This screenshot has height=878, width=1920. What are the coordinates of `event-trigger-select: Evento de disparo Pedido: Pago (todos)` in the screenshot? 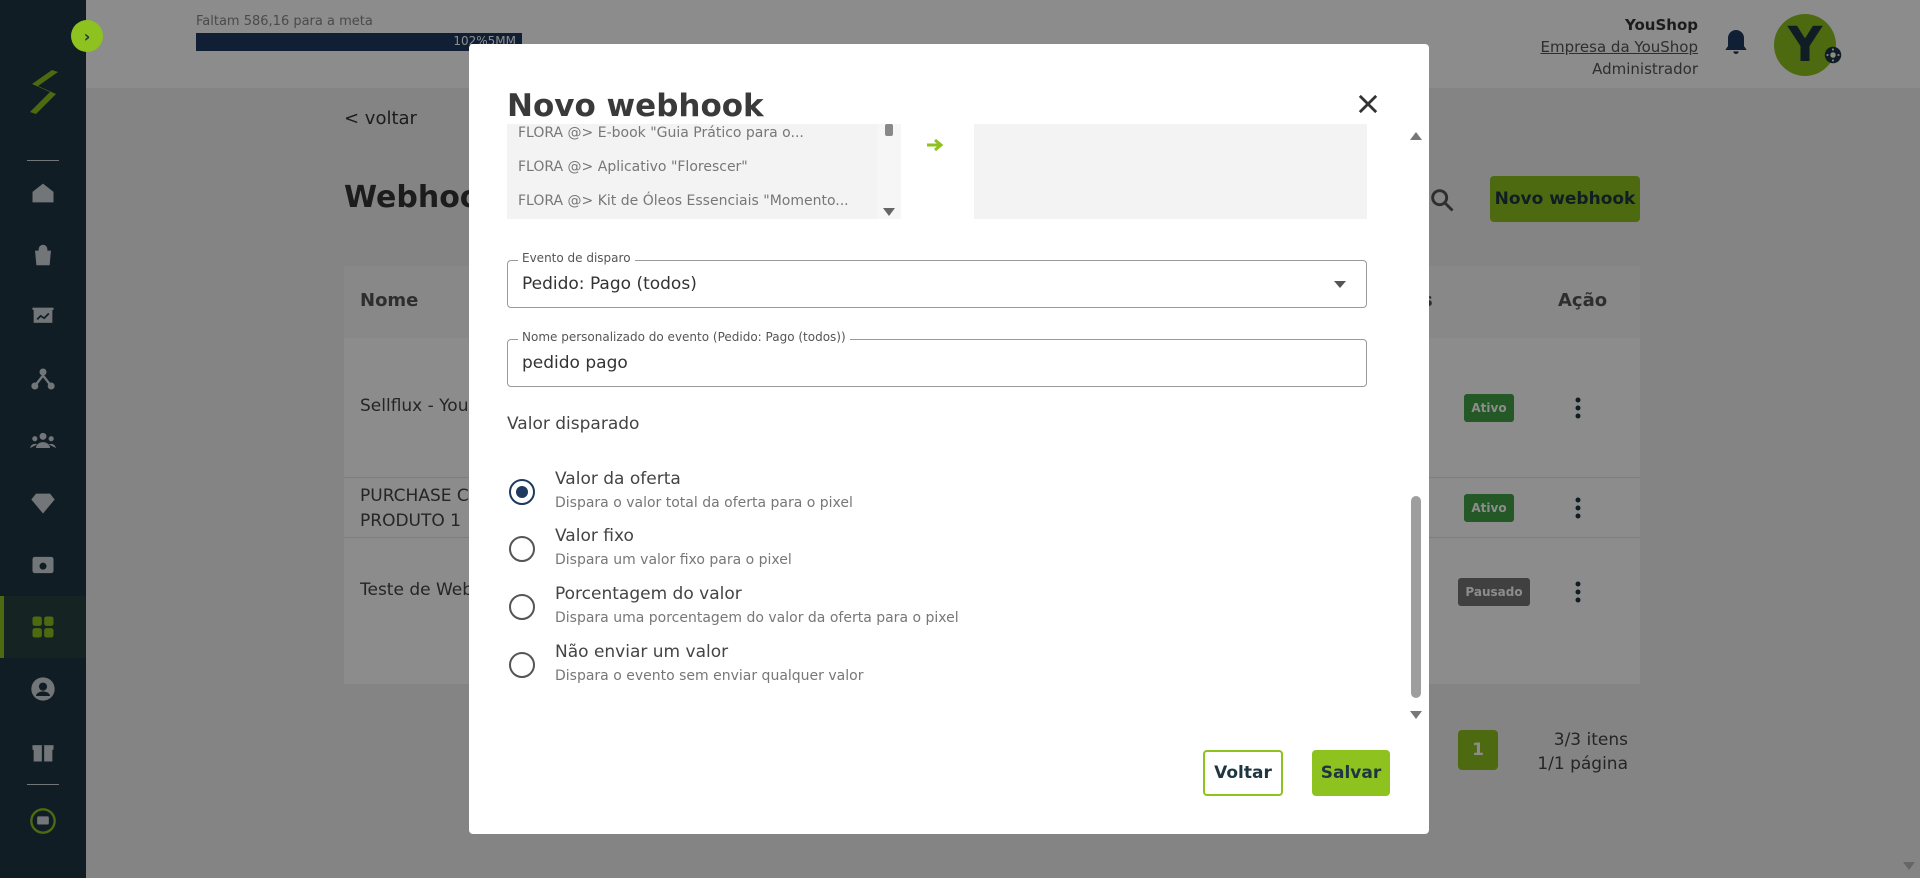 It's located at (937, 279).